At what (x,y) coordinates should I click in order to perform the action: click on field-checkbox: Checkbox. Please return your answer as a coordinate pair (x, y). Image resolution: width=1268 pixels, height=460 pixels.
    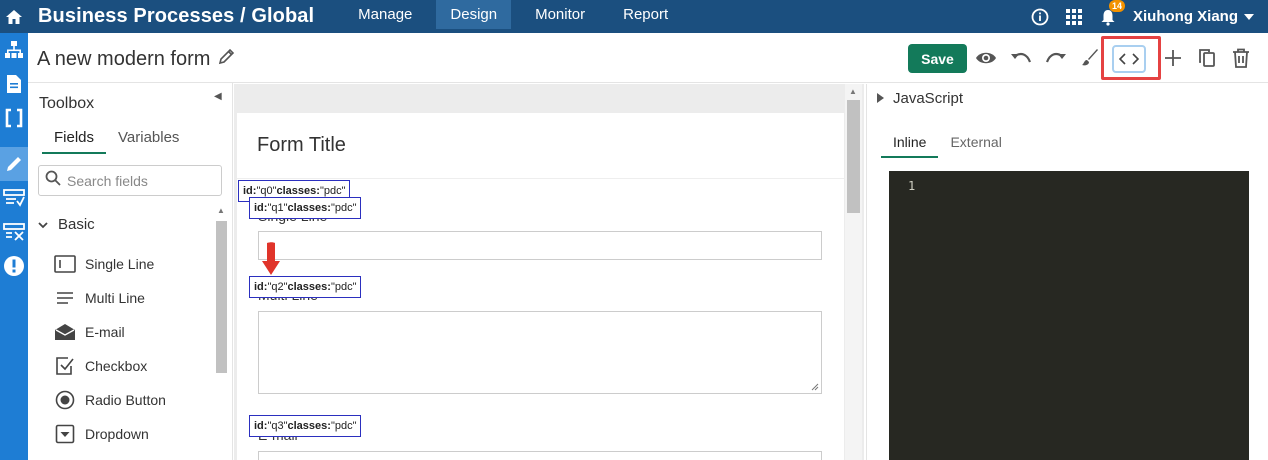
    Looking at the image, I should click on (110, 366).